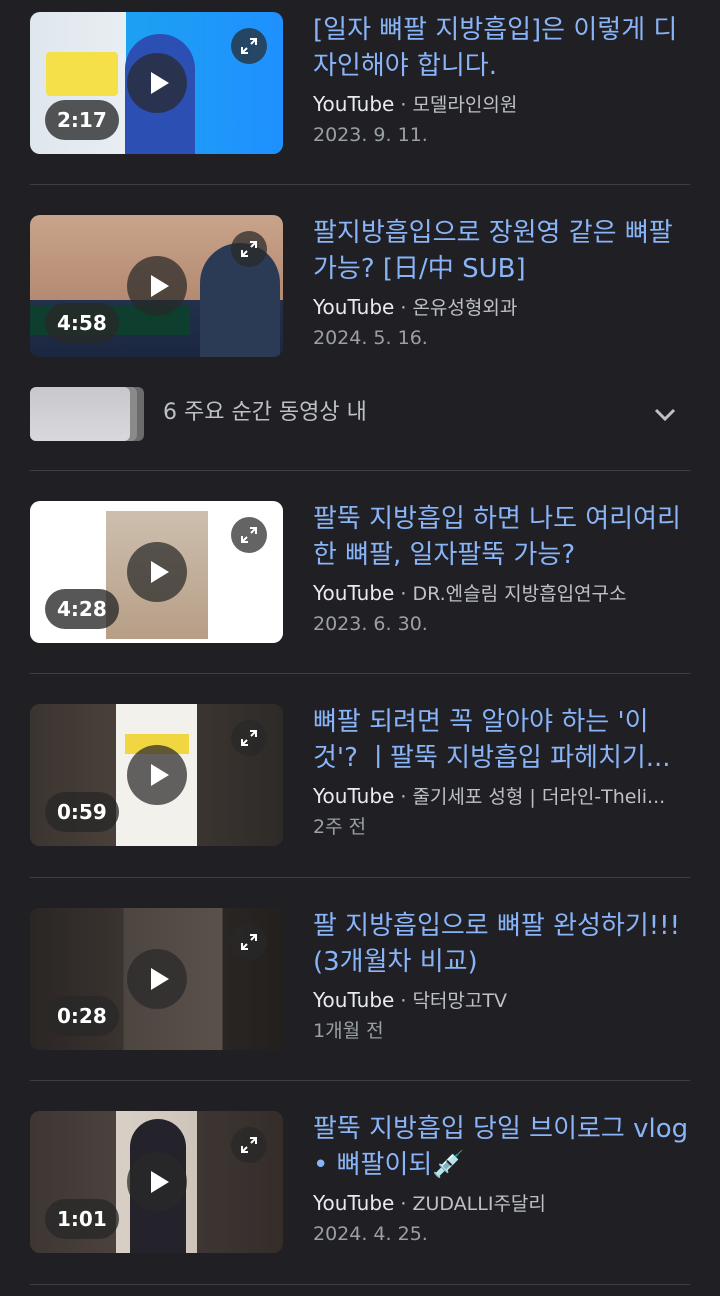 Image resolution: width=720 pixels, height=1296 pixels. Describe the element at coordinates (82, 323) in the screenshot. I see `video-duration: 4:58` at that location.